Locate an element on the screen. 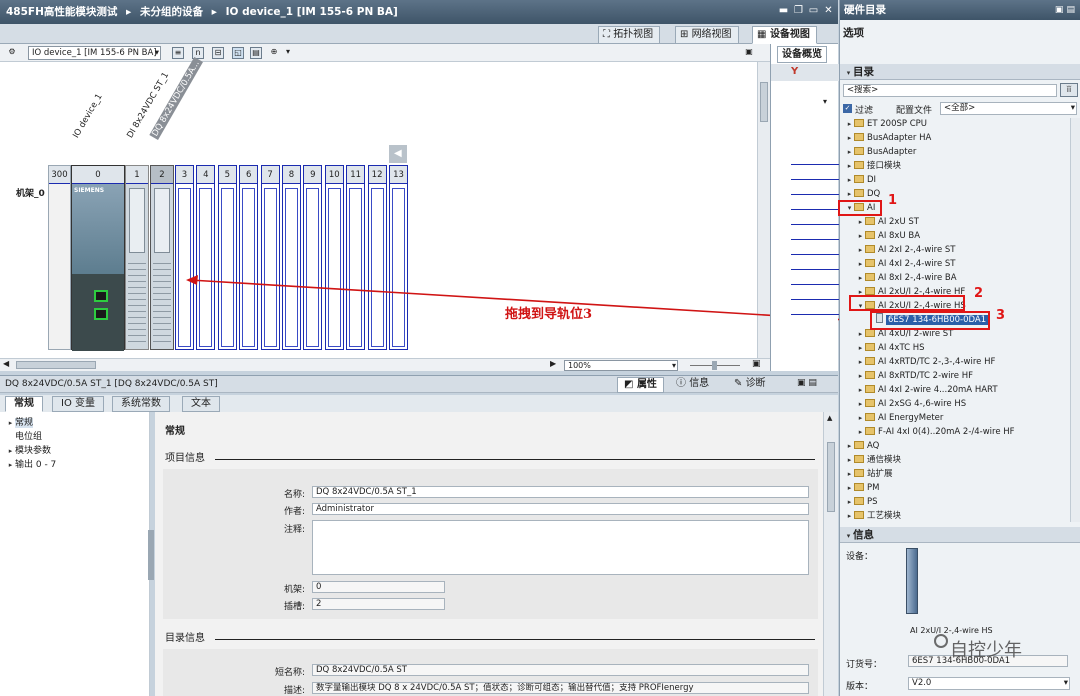 The width and height of the screenshot is (1080, 696). scroll-left-icon: ◀ is located at coordinates (6, 363).